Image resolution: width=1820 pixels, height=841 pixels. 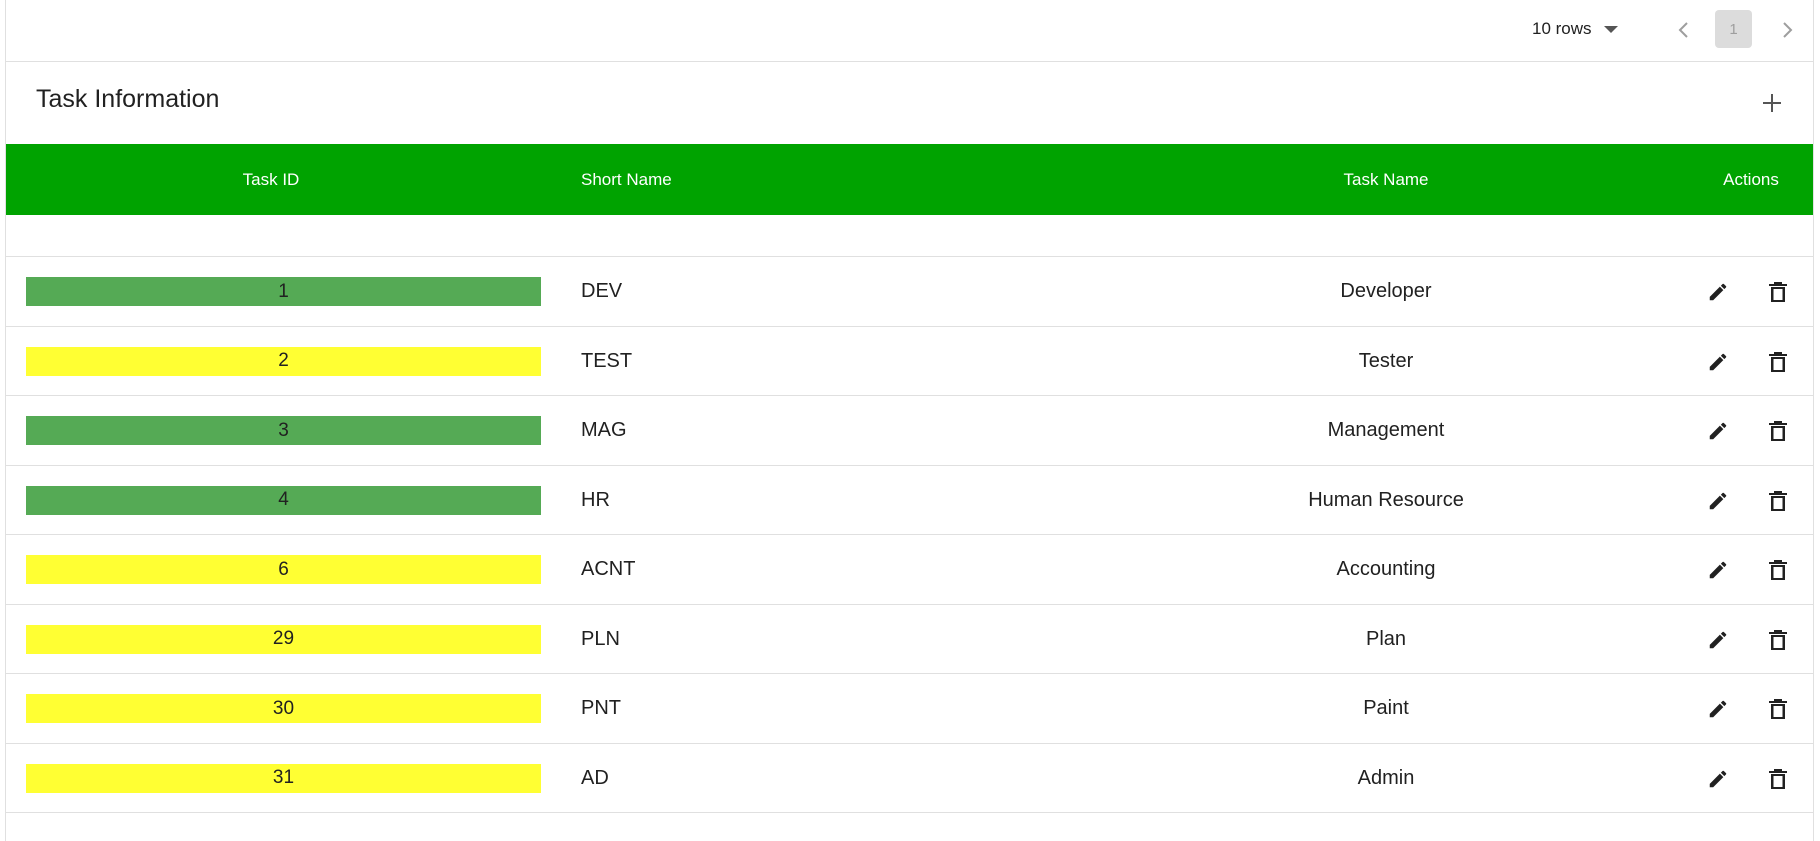 I want to click on column-header-task-id: Task ID, so click(x=271, y=179).